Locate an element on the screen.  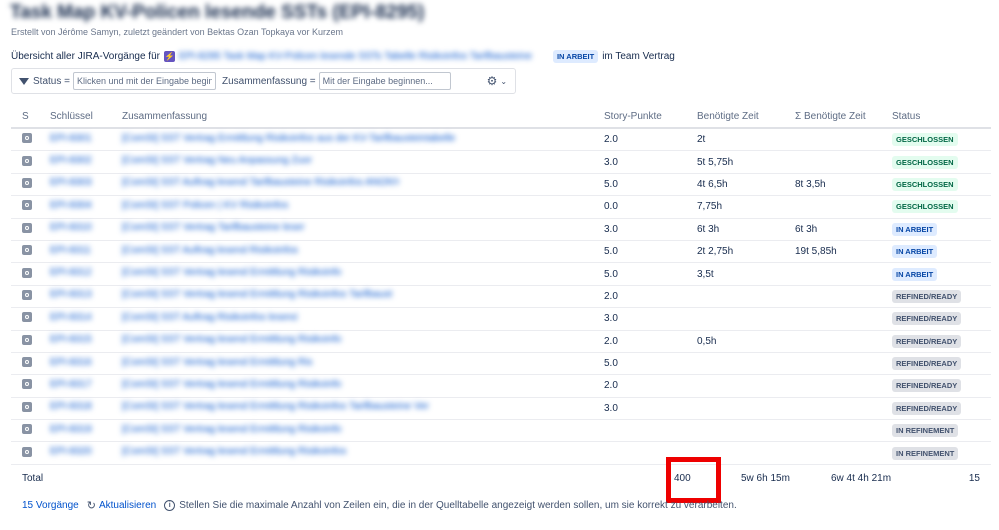
col-header-type: S is located at coordinates (30, 117).